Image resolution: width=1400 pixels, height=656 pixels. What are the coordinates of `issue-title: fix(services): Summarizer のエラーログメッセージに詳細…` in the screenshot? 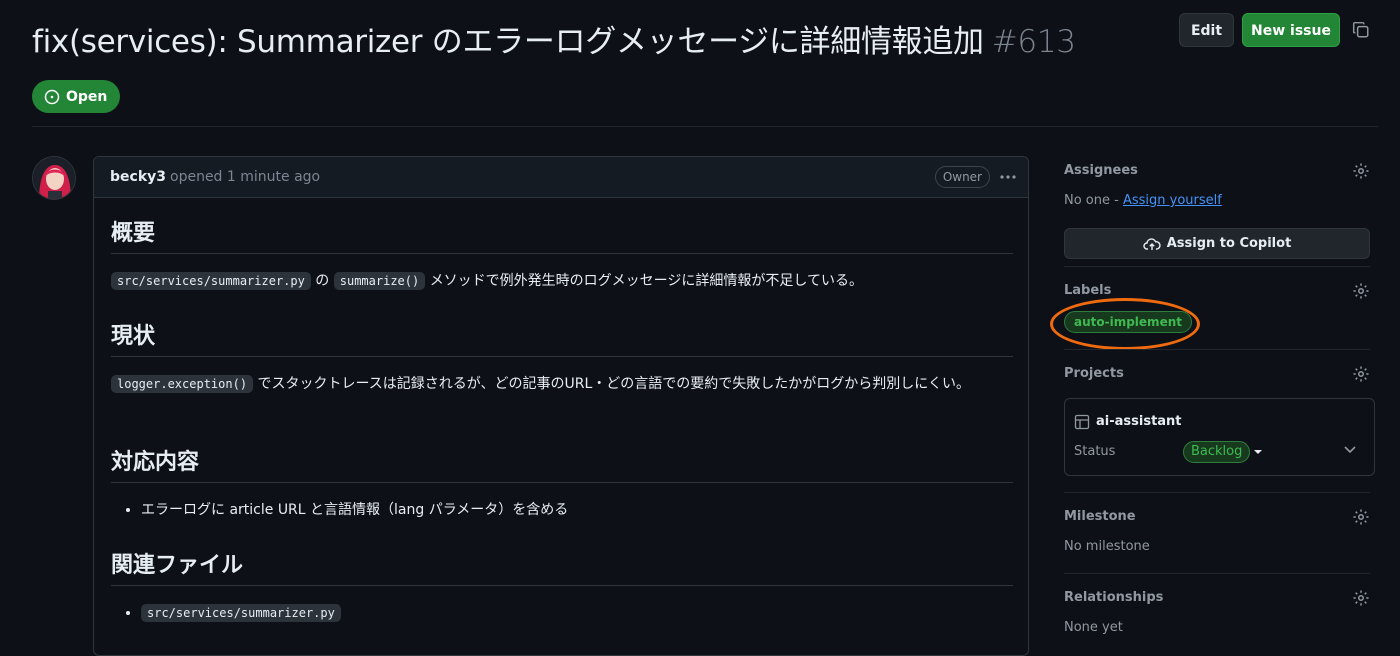 It's located at (554, 42).